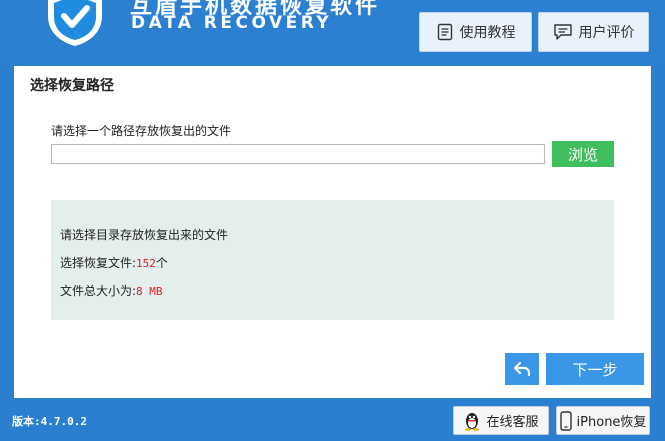 Image resolution: width=665 pixels, height=441 pixels. What do you see at coordinates (72, 86) in the screenshot?
I see `section-title: 选择恢复路径` at bounding box center [72, 86].